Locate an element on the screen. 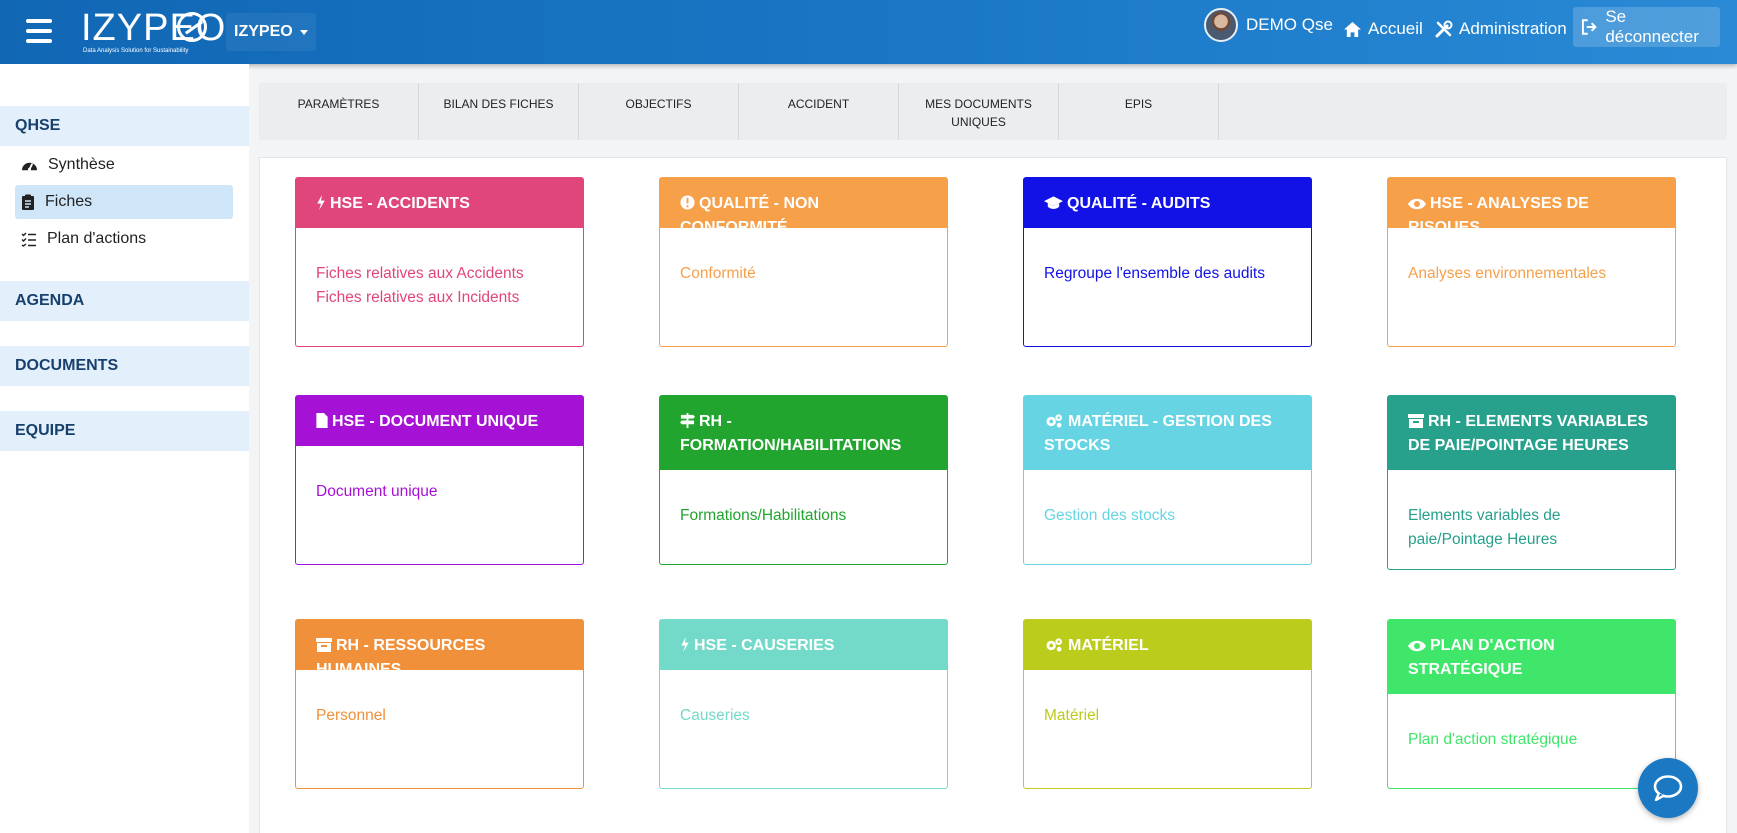 Image resolution: width=1737 pixels, height=833 pixels. card-header: RH - RESSOURCES HUMAINES is located at coordinates (439, 649).